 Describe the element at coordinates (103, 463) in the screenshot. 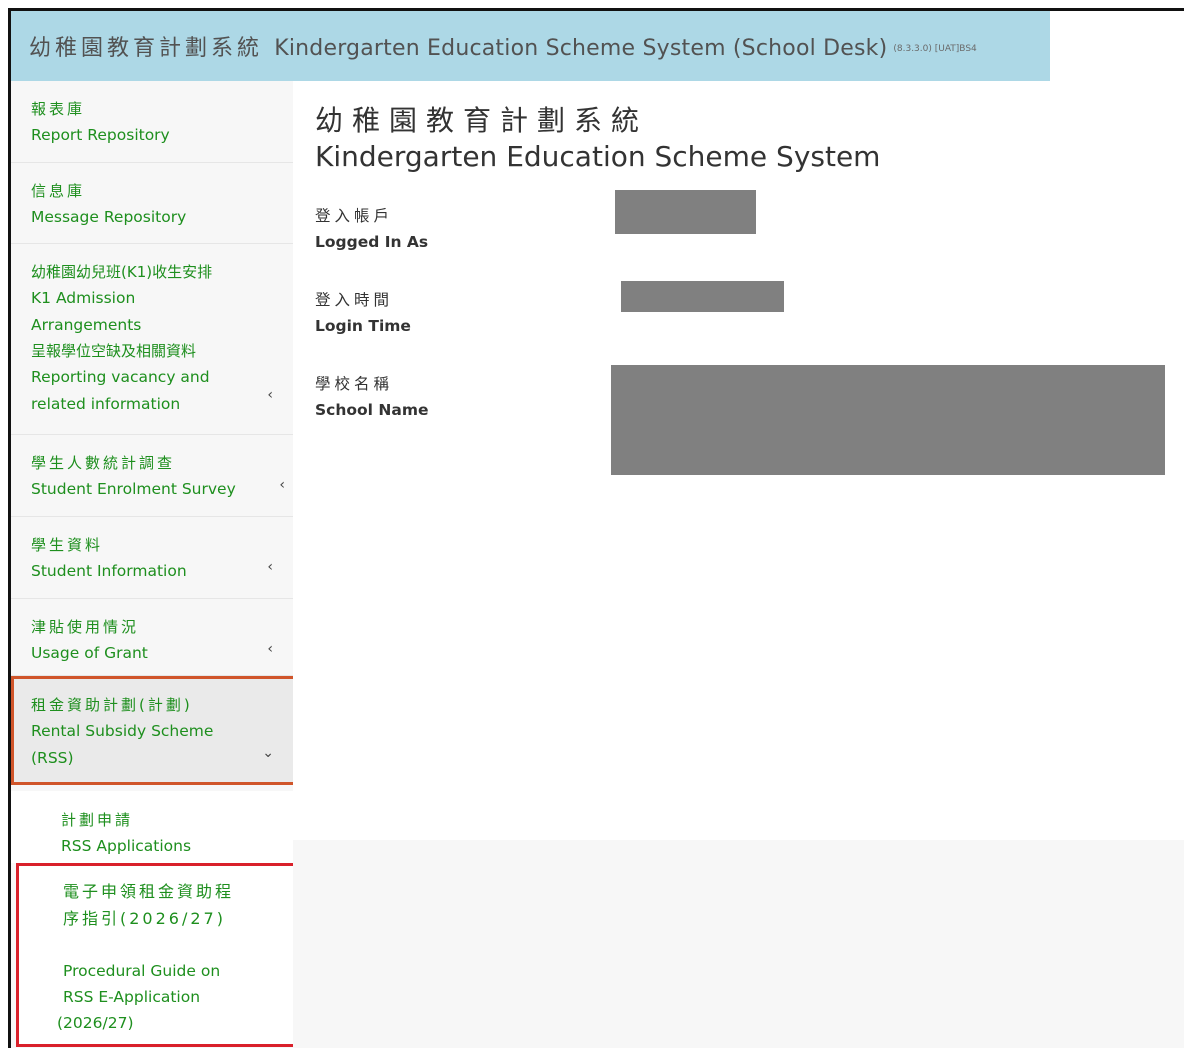

I see `sidebar-item-label-zh: 學生人數統計調查` at that location.